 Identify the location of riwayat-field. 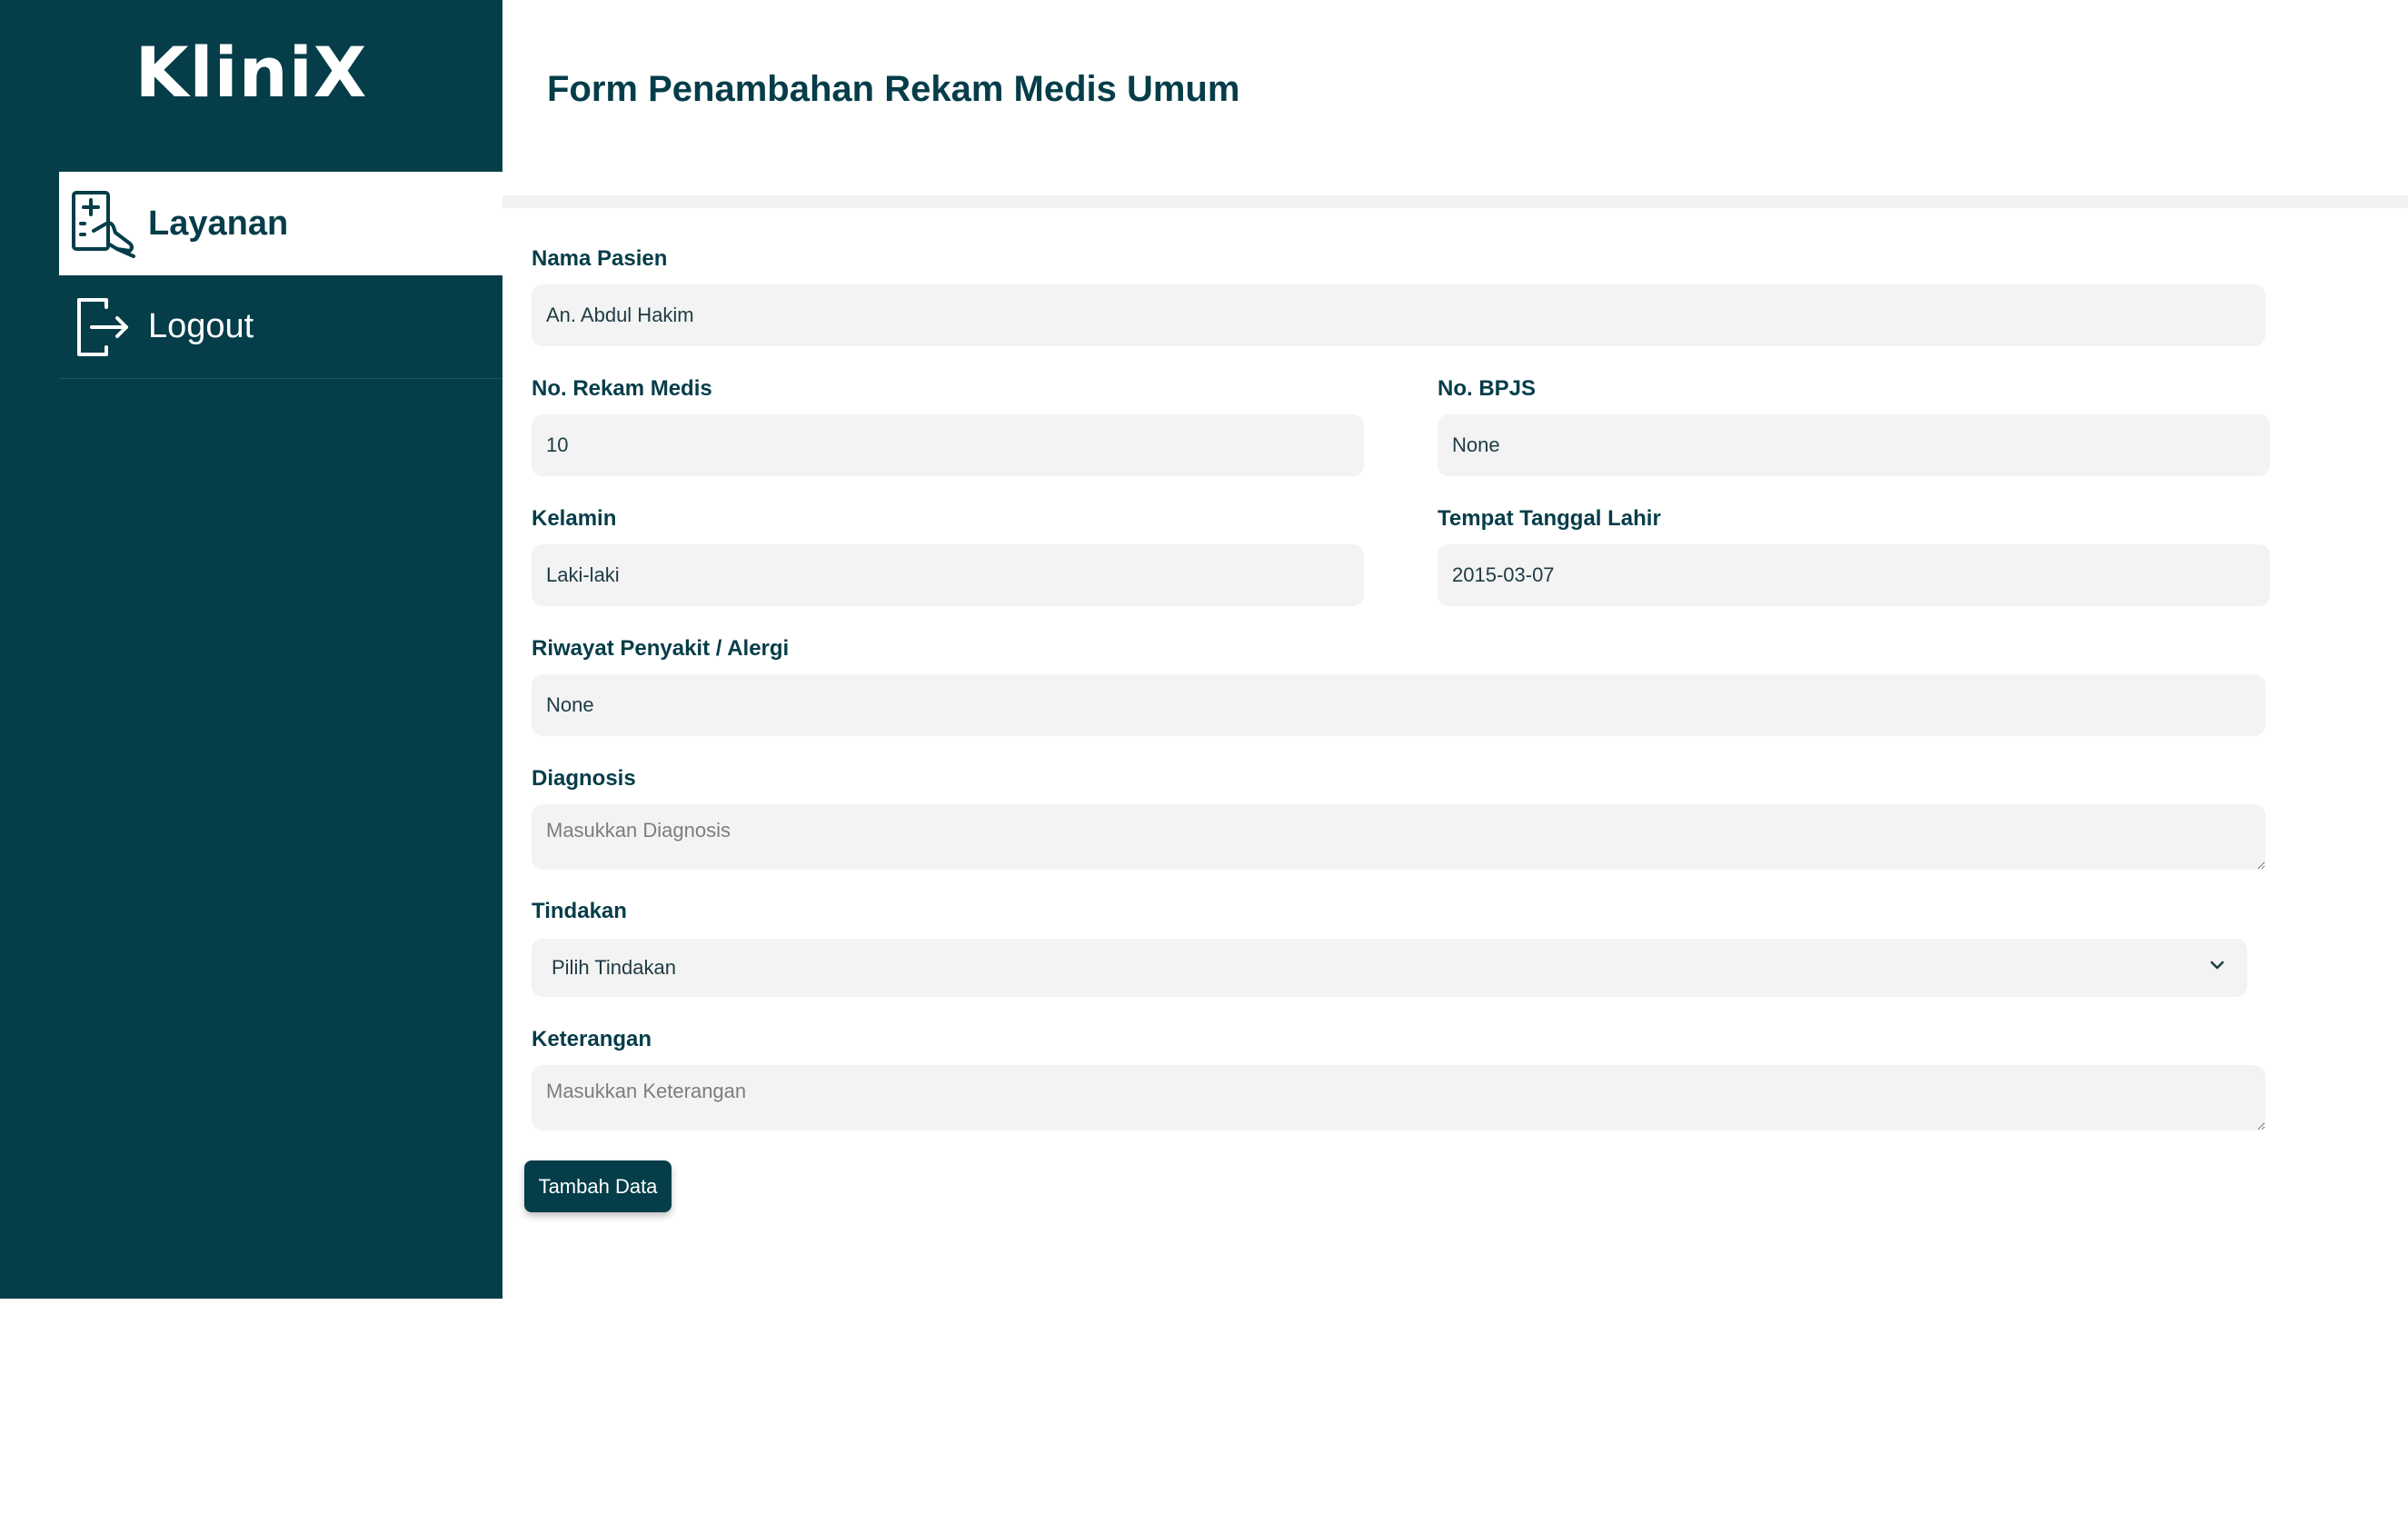
(1399, 705).